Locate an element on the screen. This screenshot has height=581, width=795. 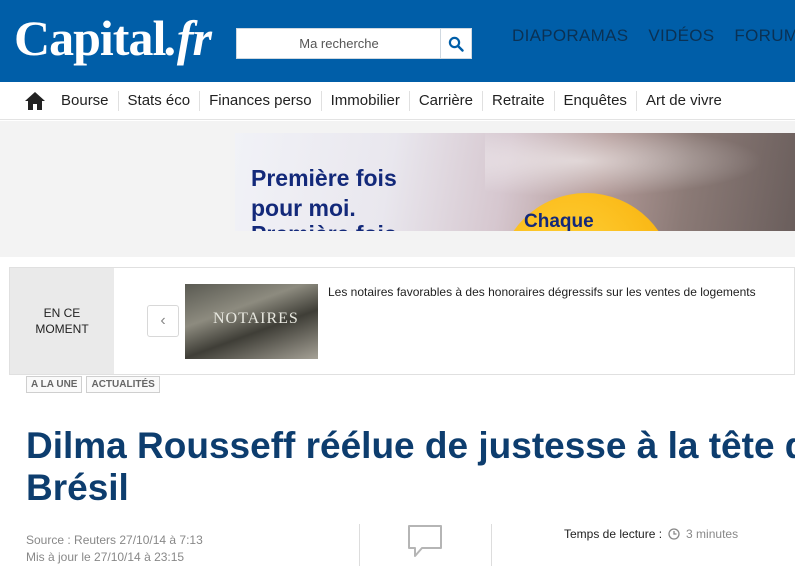
ad-smoke-graphic is located at coordinates (640, 168).